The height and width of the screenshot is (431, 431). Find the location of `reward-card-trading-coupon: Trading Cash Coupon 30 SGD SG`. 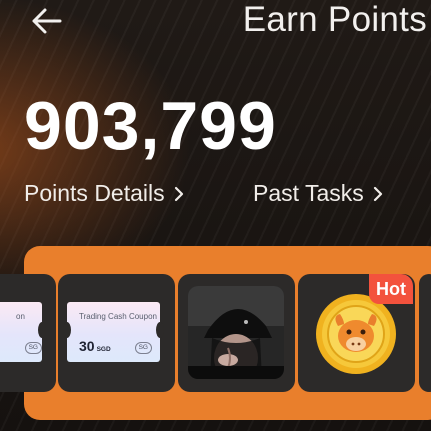

reward-card-trading-coupon: Trading Cash Coupon 30 SGD SG is located at coordinates (116, 333).